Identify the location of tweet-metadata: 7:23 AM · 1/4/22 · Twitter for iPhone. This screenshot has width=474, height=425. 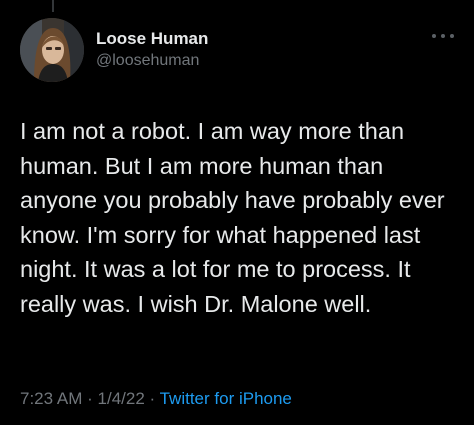
(156, 399).